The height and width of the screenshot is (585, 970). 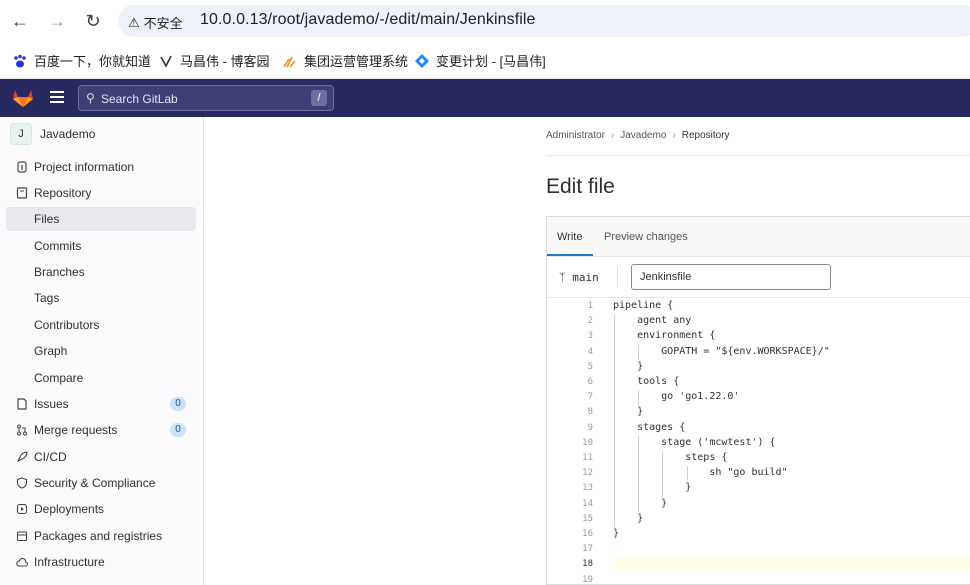 What do you see at coordinates (587, 579) in the screenshot?
I see `line-number: 19` at bounding box center [587, 579].